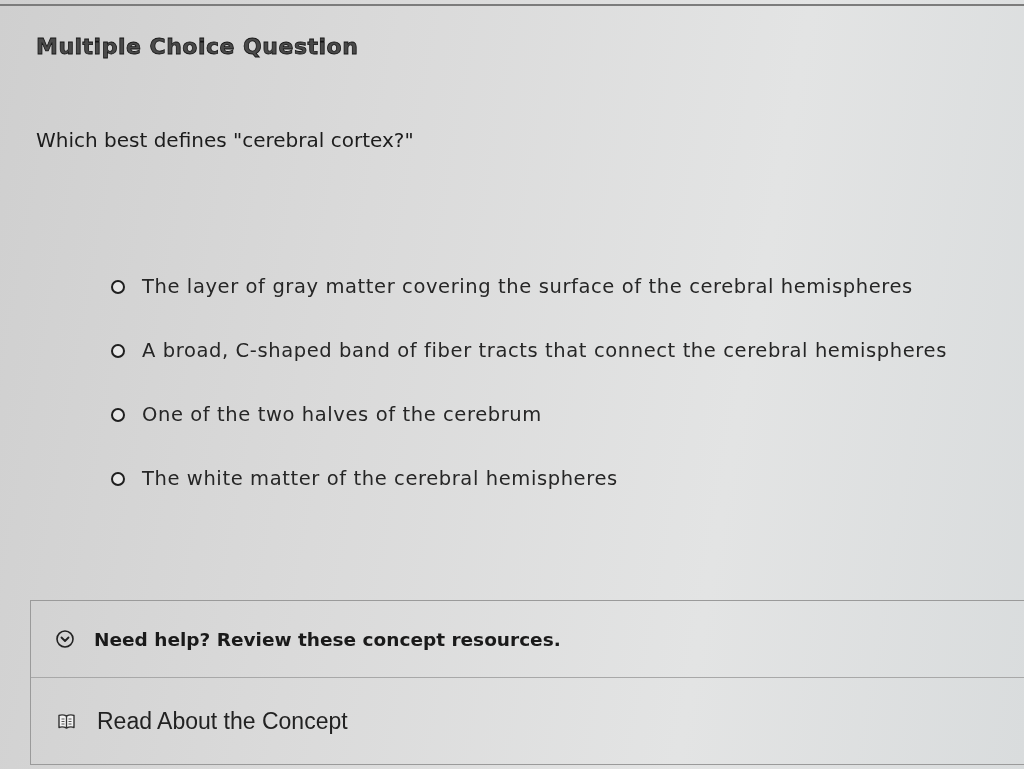 The width and height of the screenshot is (1024, 769). Describe the element at coordinates (529, 351) in the screenshot. I see `answer-option: A broad, C-shaped band of fiber tracts that connect the cerebral hemispheres` at that location.